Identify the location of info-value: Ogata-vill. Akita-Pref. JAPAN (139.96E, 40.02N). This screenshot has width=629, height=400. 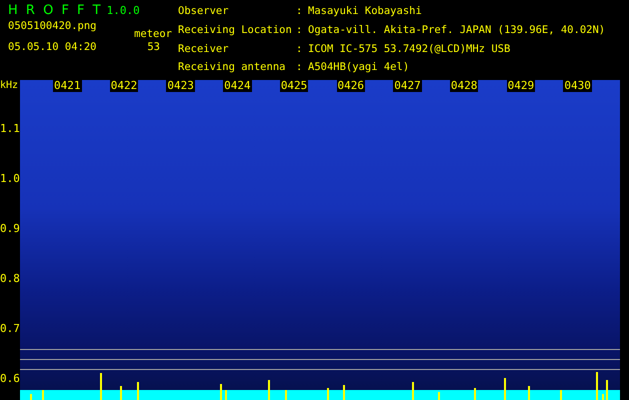
(457, 31).